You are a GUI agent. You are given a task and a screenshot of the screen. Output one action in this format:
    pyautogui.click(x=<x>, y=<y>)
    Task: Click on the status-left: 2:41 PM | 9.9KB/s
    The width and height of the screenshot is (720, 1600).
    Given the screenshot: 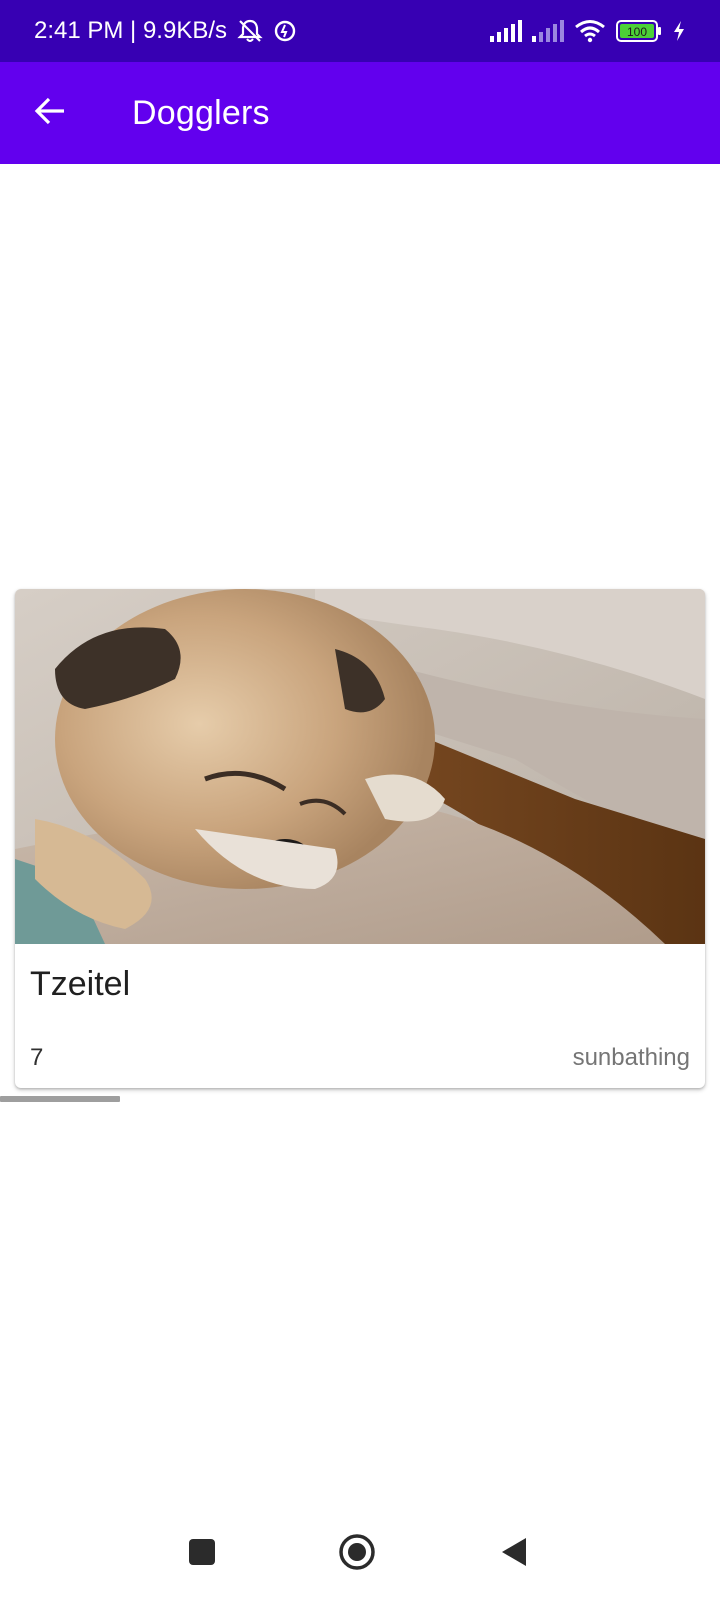 What is the action you would take?
    pyautogui.click(x=165, y=31)
    